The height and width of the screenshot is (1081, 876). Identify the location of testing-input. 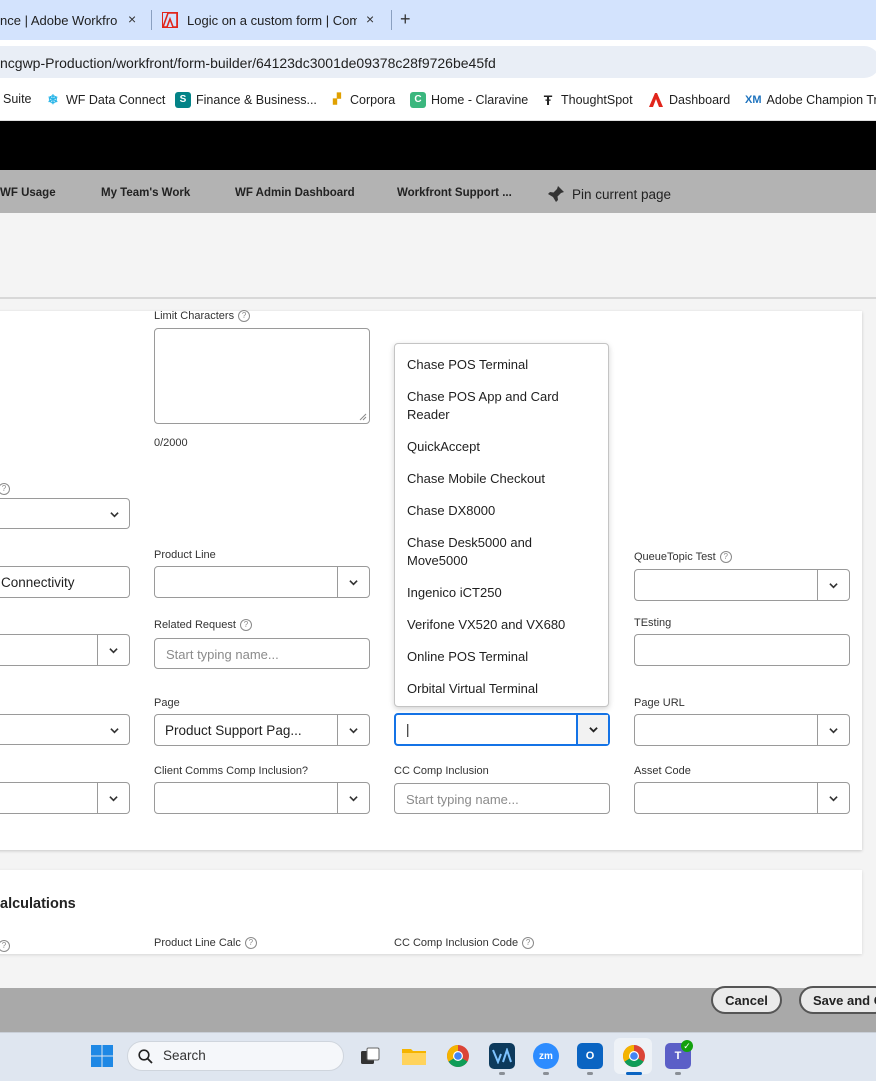
(742, 650).